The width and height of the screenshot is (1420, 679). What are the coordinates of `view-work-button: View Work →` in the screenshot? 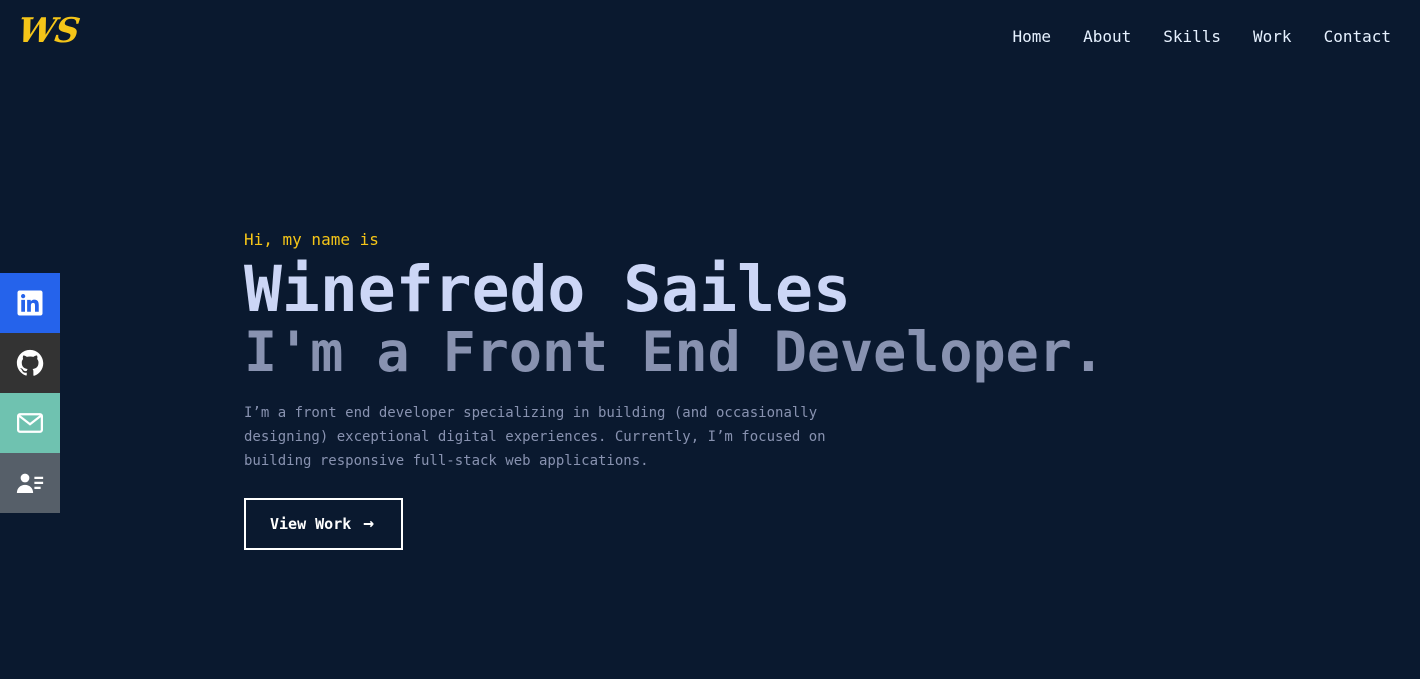 It's located at (323, 524).